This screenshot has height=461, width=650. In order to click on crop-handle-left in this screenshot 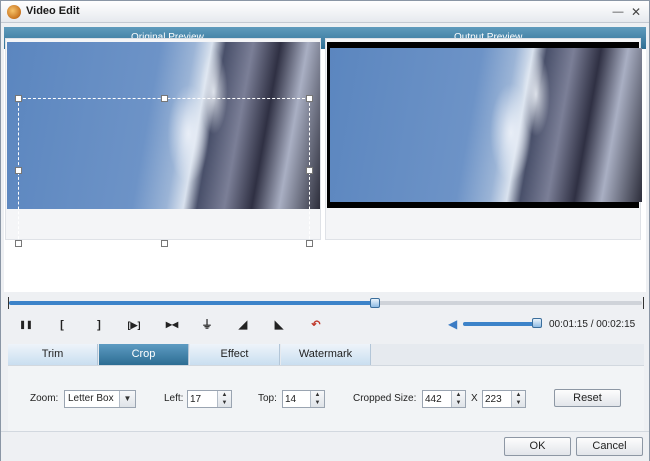, I will do `click(18, 170)`.